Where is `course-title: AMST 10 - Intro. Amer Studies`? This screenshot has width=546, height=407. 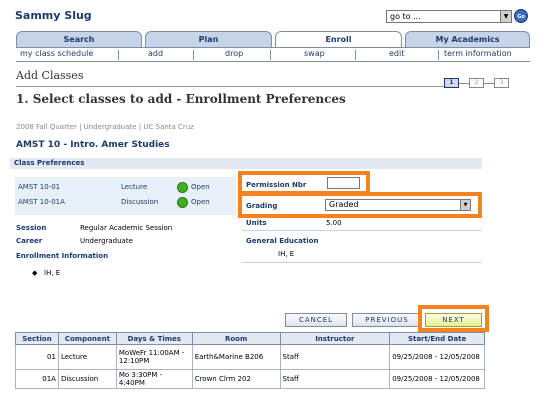
course-title: AMST 10 - Intro. Amer Studies is located at coordinates (93, 145).